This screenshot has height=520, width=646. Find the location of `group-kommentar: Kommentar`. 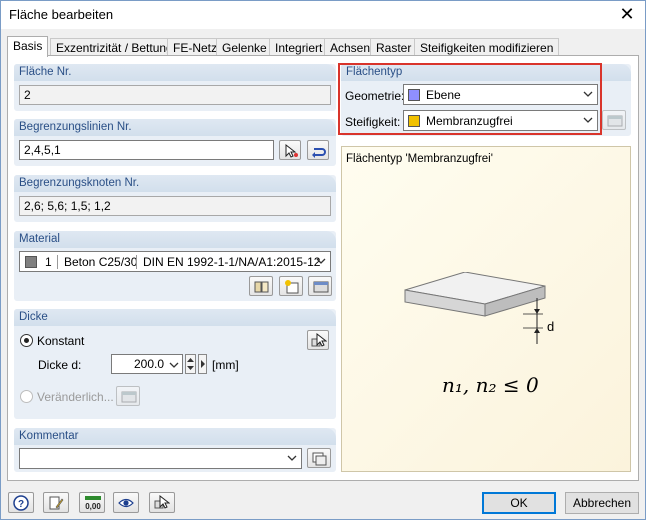

group-kommentar: Kommentar is located at coordinates (175, 450).